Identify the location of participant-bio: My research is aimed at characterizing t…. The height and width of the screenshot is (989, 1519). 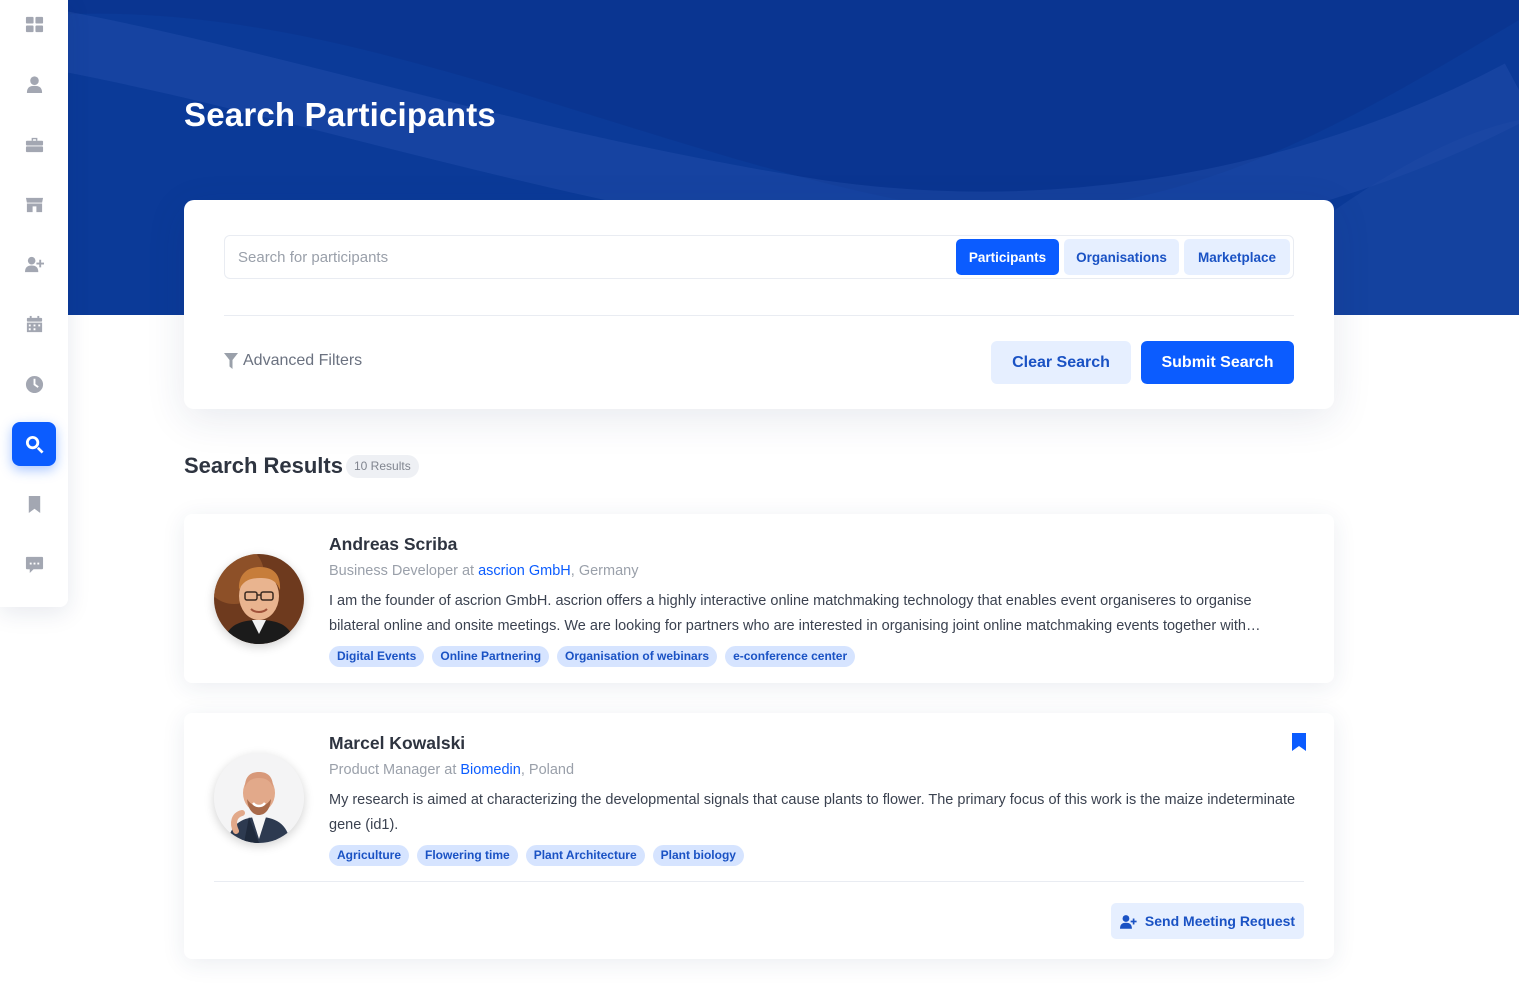
(812, 812).